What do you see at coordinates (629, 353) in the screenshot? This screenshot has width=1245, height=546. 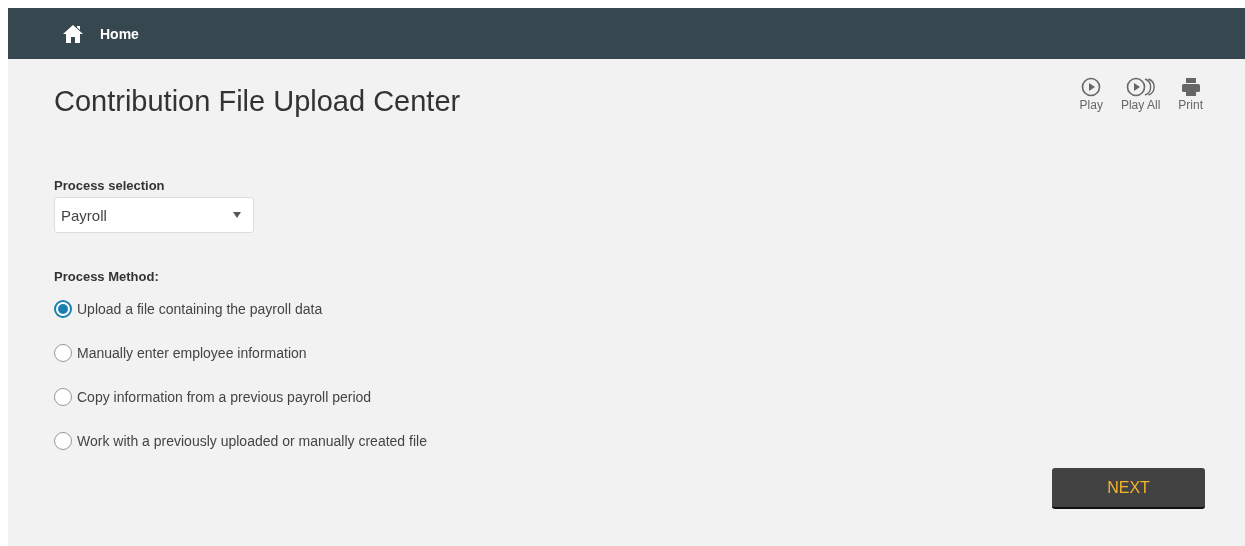 I see `radio-option: Manually enter employee information` at bounding box center [629, 353].